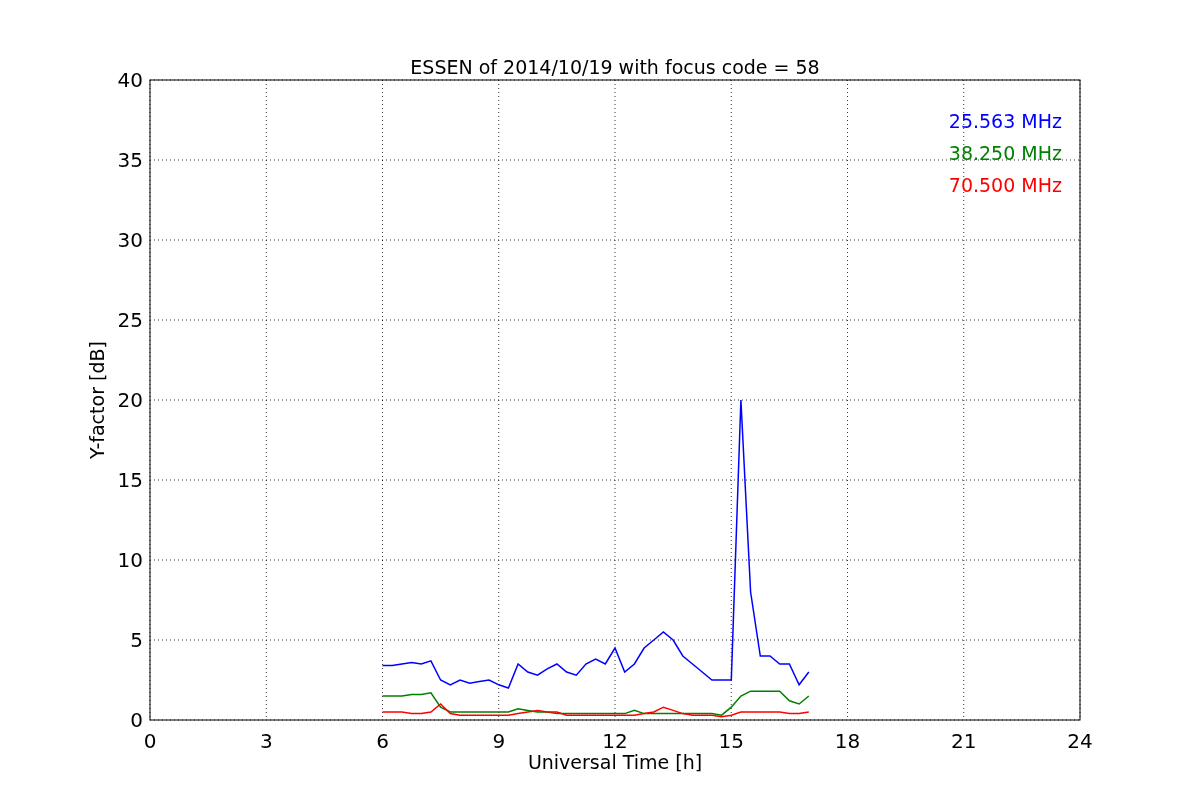  What do you see at coordinates (615, 762) in the screenshot?
I see `x-axis-label: Universal Time [h]` at bounding box center [615, 762].